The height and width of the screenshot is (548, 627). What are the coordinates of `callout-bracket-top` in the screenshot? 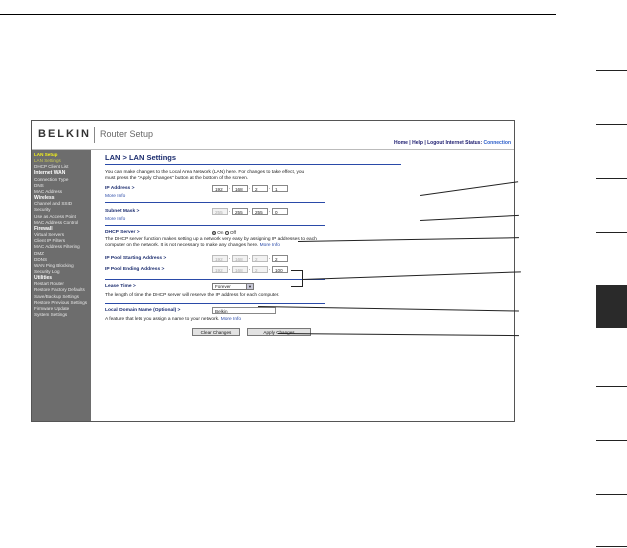 It's located at (297, 270).